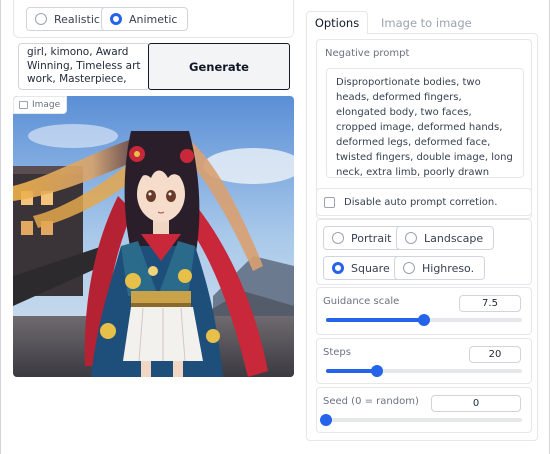 The width and height of the screenshot is (550, 454). What do you see at coordinates (23, 105) in the screenshot?
I see `image-icon` at bounding box center [23, 105].